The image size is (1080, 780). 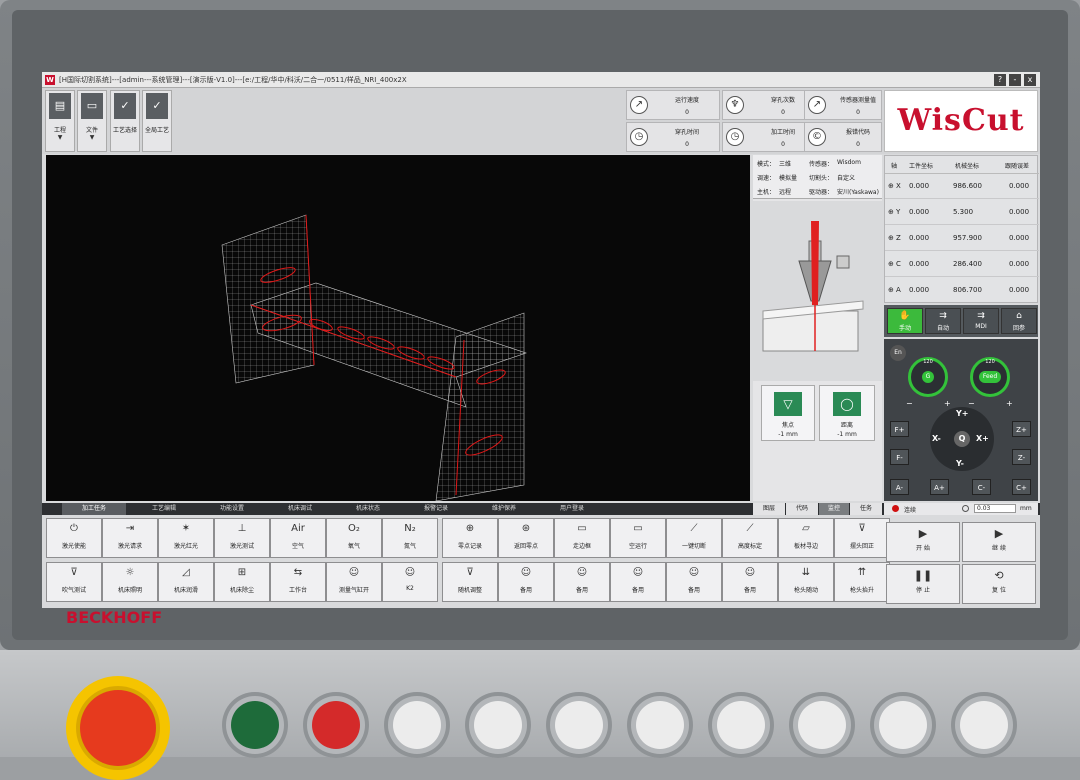 I want to click on mode-auto-button: ⇉ 自动, so click(x=943, y=321).